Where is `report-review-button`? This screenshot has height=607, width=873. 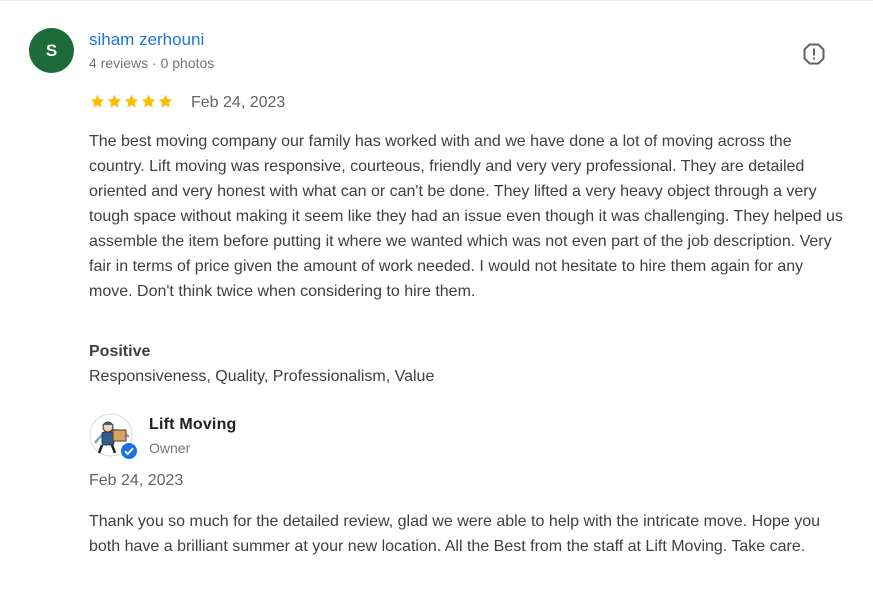 report-review-button is located at coordinates (814, 54).